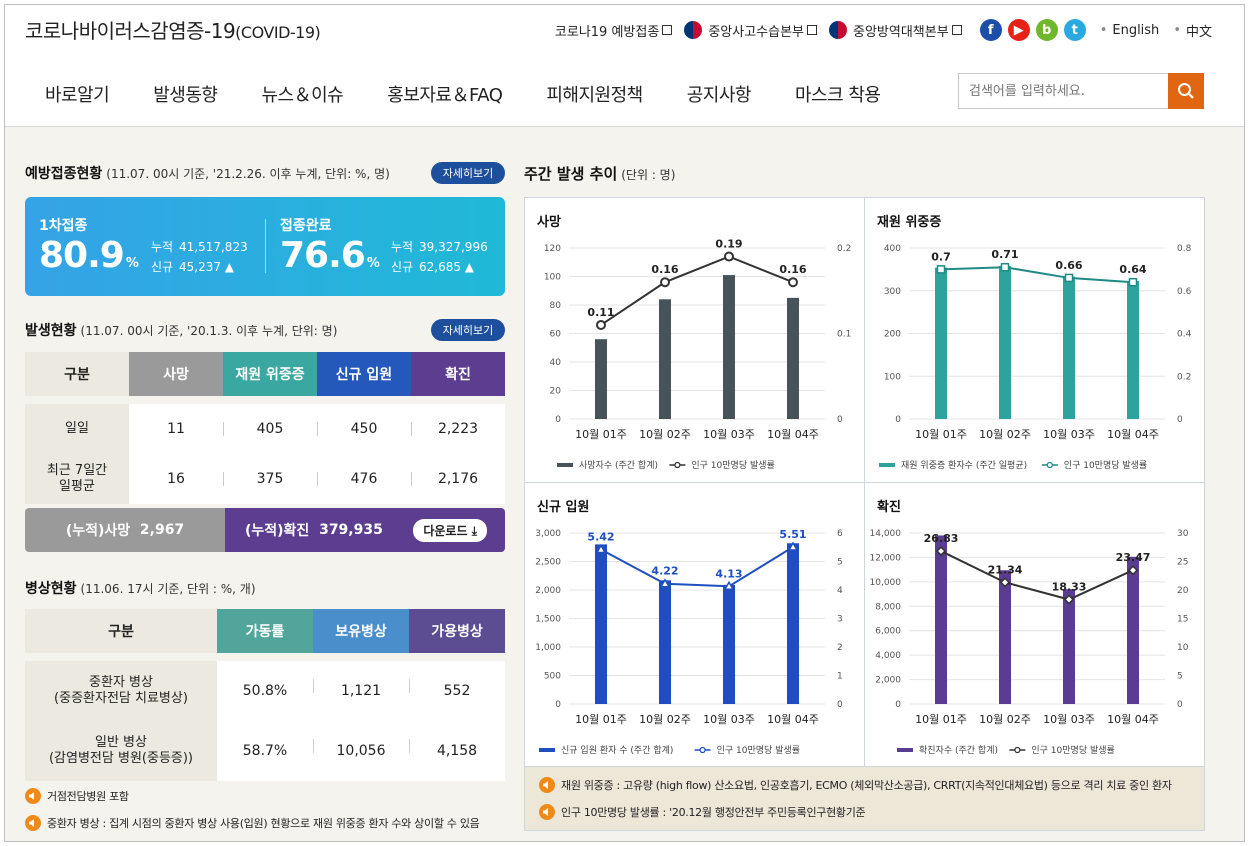 The height and width of the screenshot is (846, 1249). I want to click on search-input, so click(1063, 91).